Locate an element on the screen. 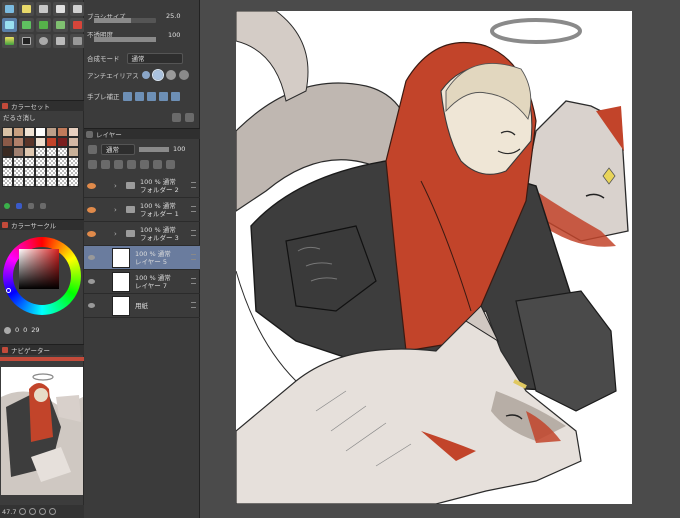  blend-mode-select: 通常 is located at coordinates (154, 58).